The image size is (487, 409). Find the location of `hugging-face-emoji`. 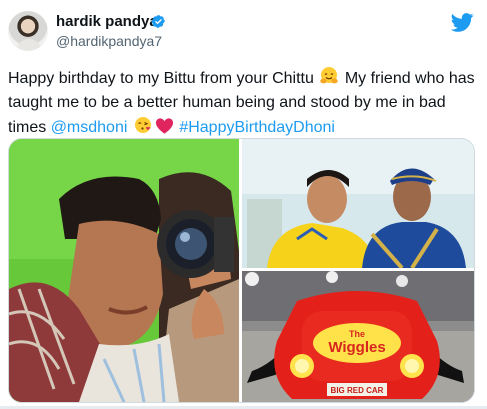

hugging-face-emoji is located at coordinates (329, 75).